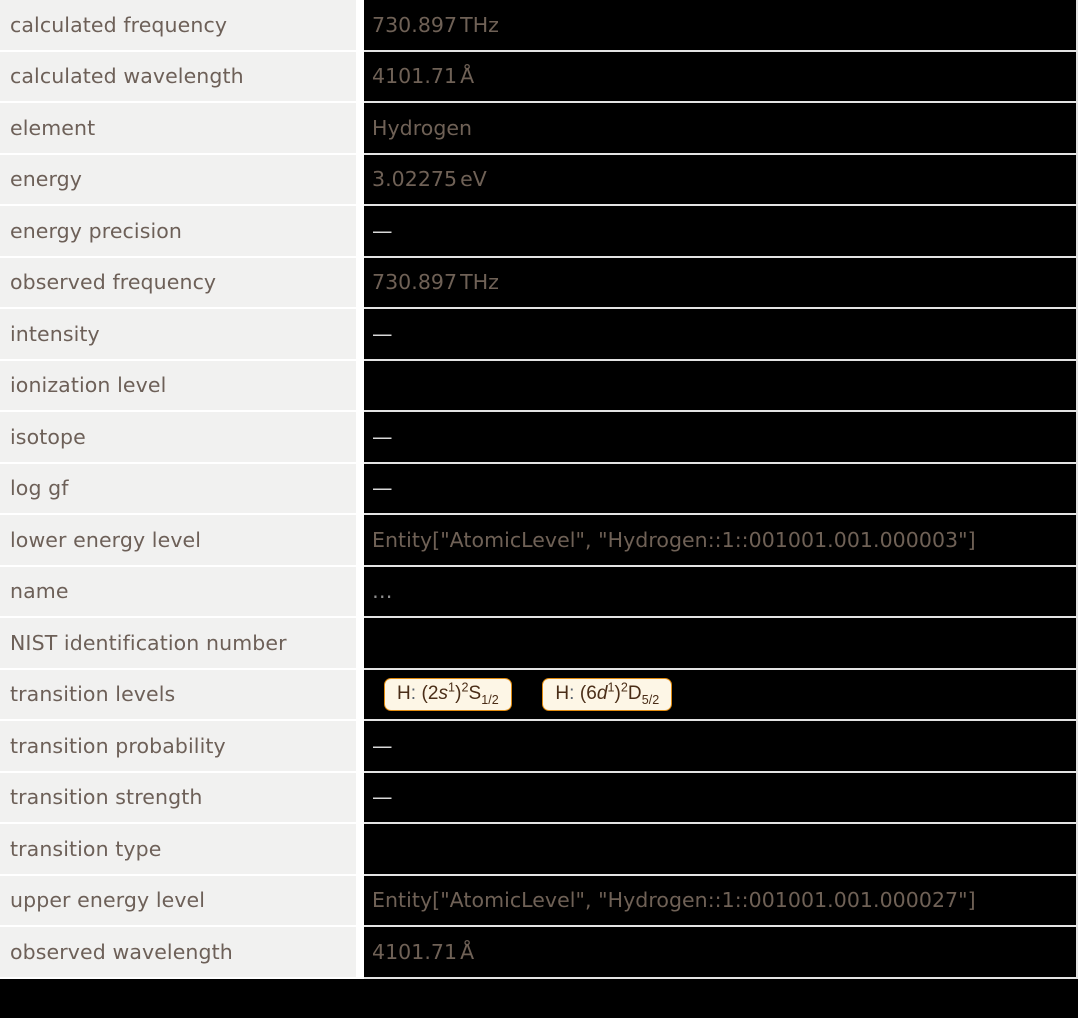  I want to click on table-row: observed frequency 730.897 THz, so click(539, 283).